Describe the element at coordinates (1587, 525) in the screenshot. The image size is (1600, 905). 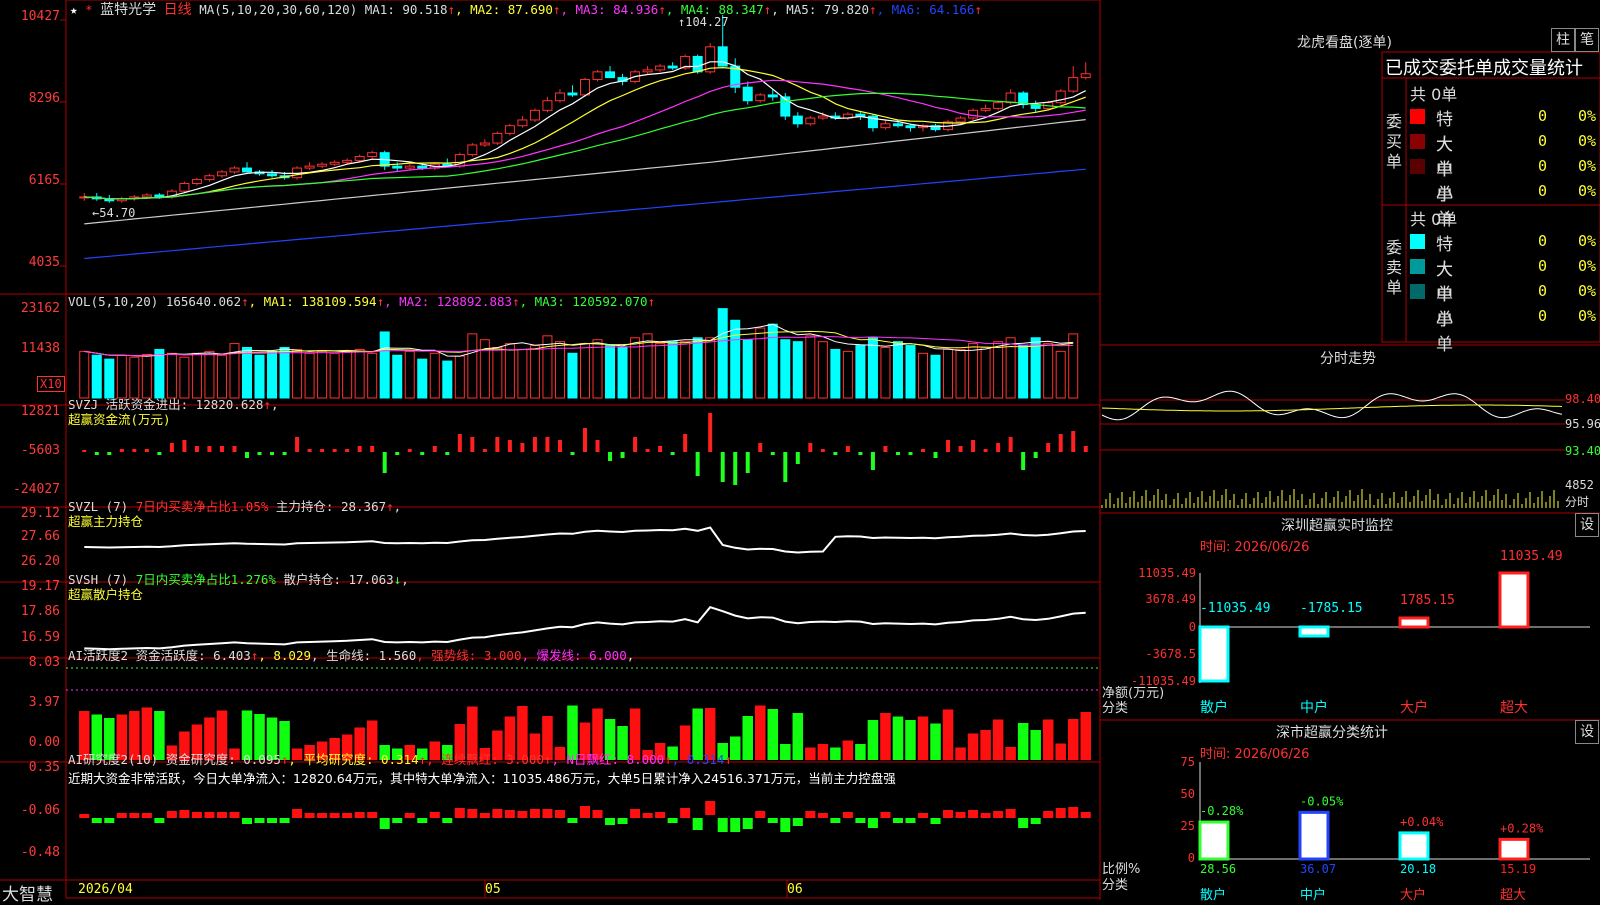
I see `monitor-settings-button: 设` at that location.